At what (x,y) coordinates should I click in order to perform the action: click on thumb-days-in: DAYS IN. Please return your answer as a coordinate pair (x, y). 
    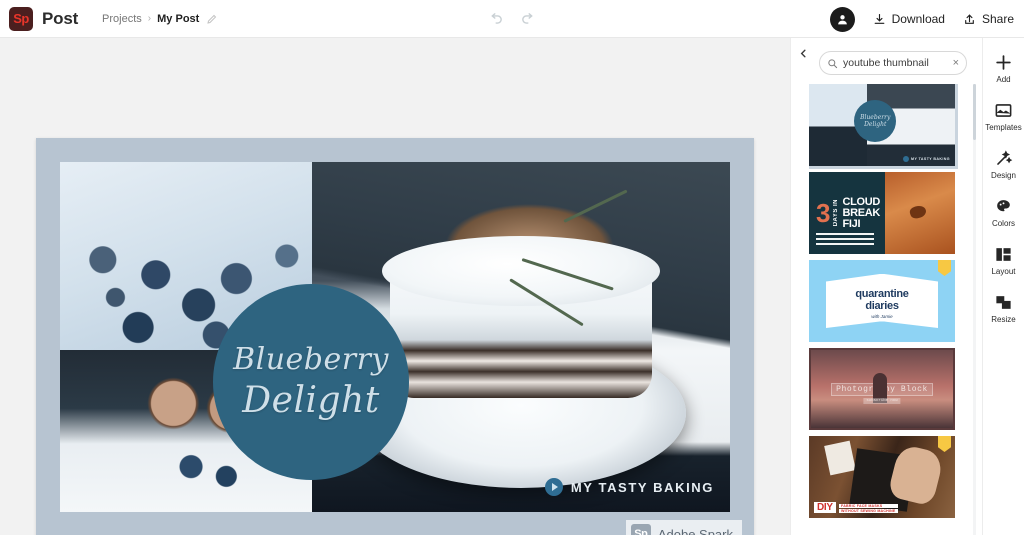
    Looking at the image, I should click on (836, 213).